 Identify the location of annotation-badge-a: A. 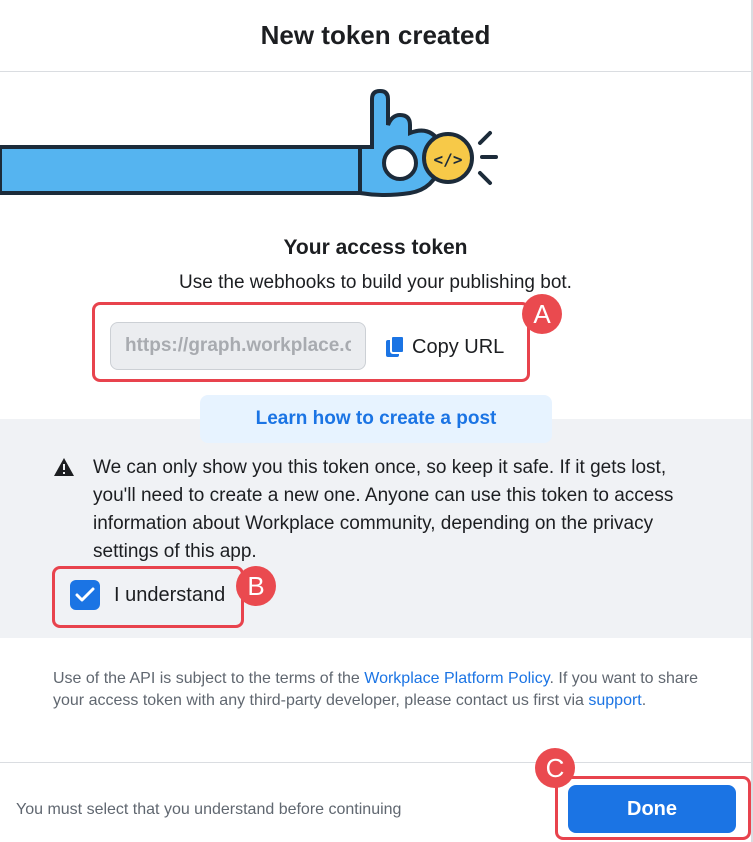
(542, 314).